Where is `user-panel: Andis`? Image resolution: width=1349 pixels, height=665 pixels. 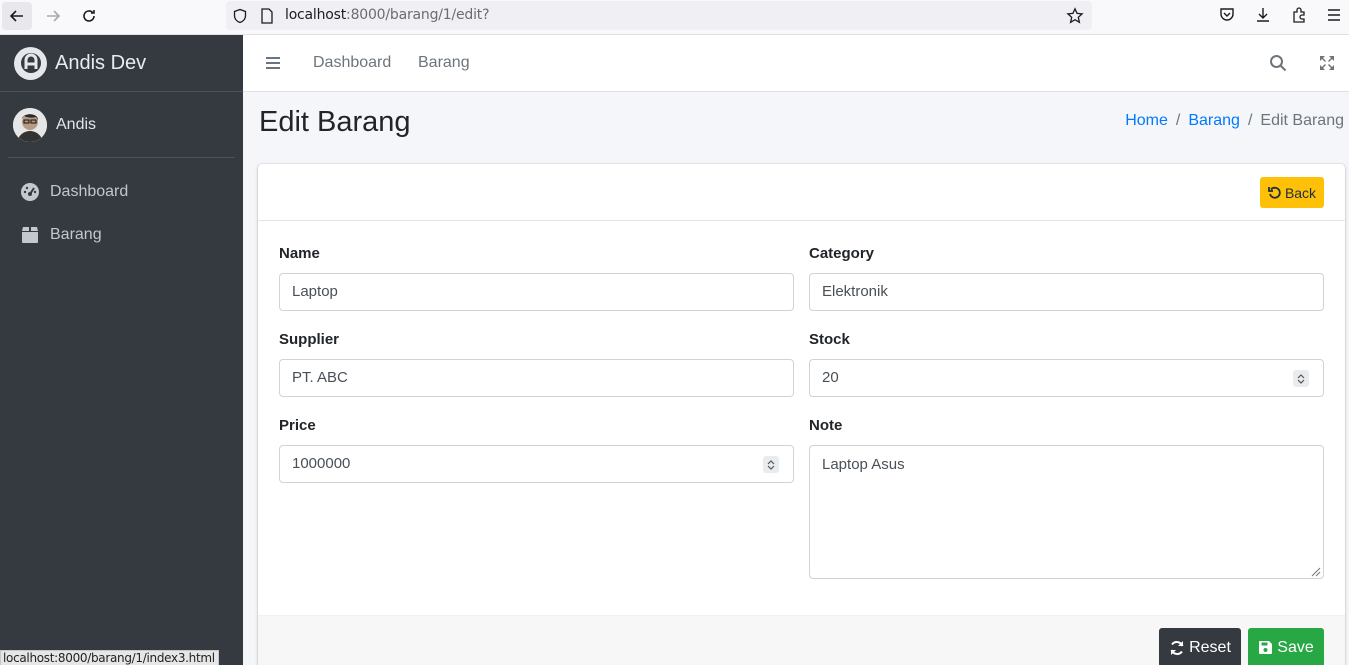 user-panel: Andis is located at coordinates (121, 125).